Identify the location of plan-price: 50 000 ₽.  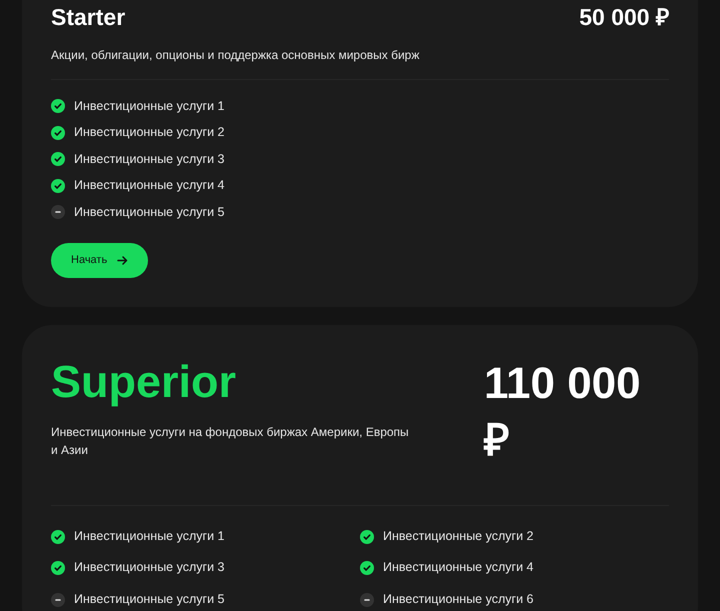
(624, 18).